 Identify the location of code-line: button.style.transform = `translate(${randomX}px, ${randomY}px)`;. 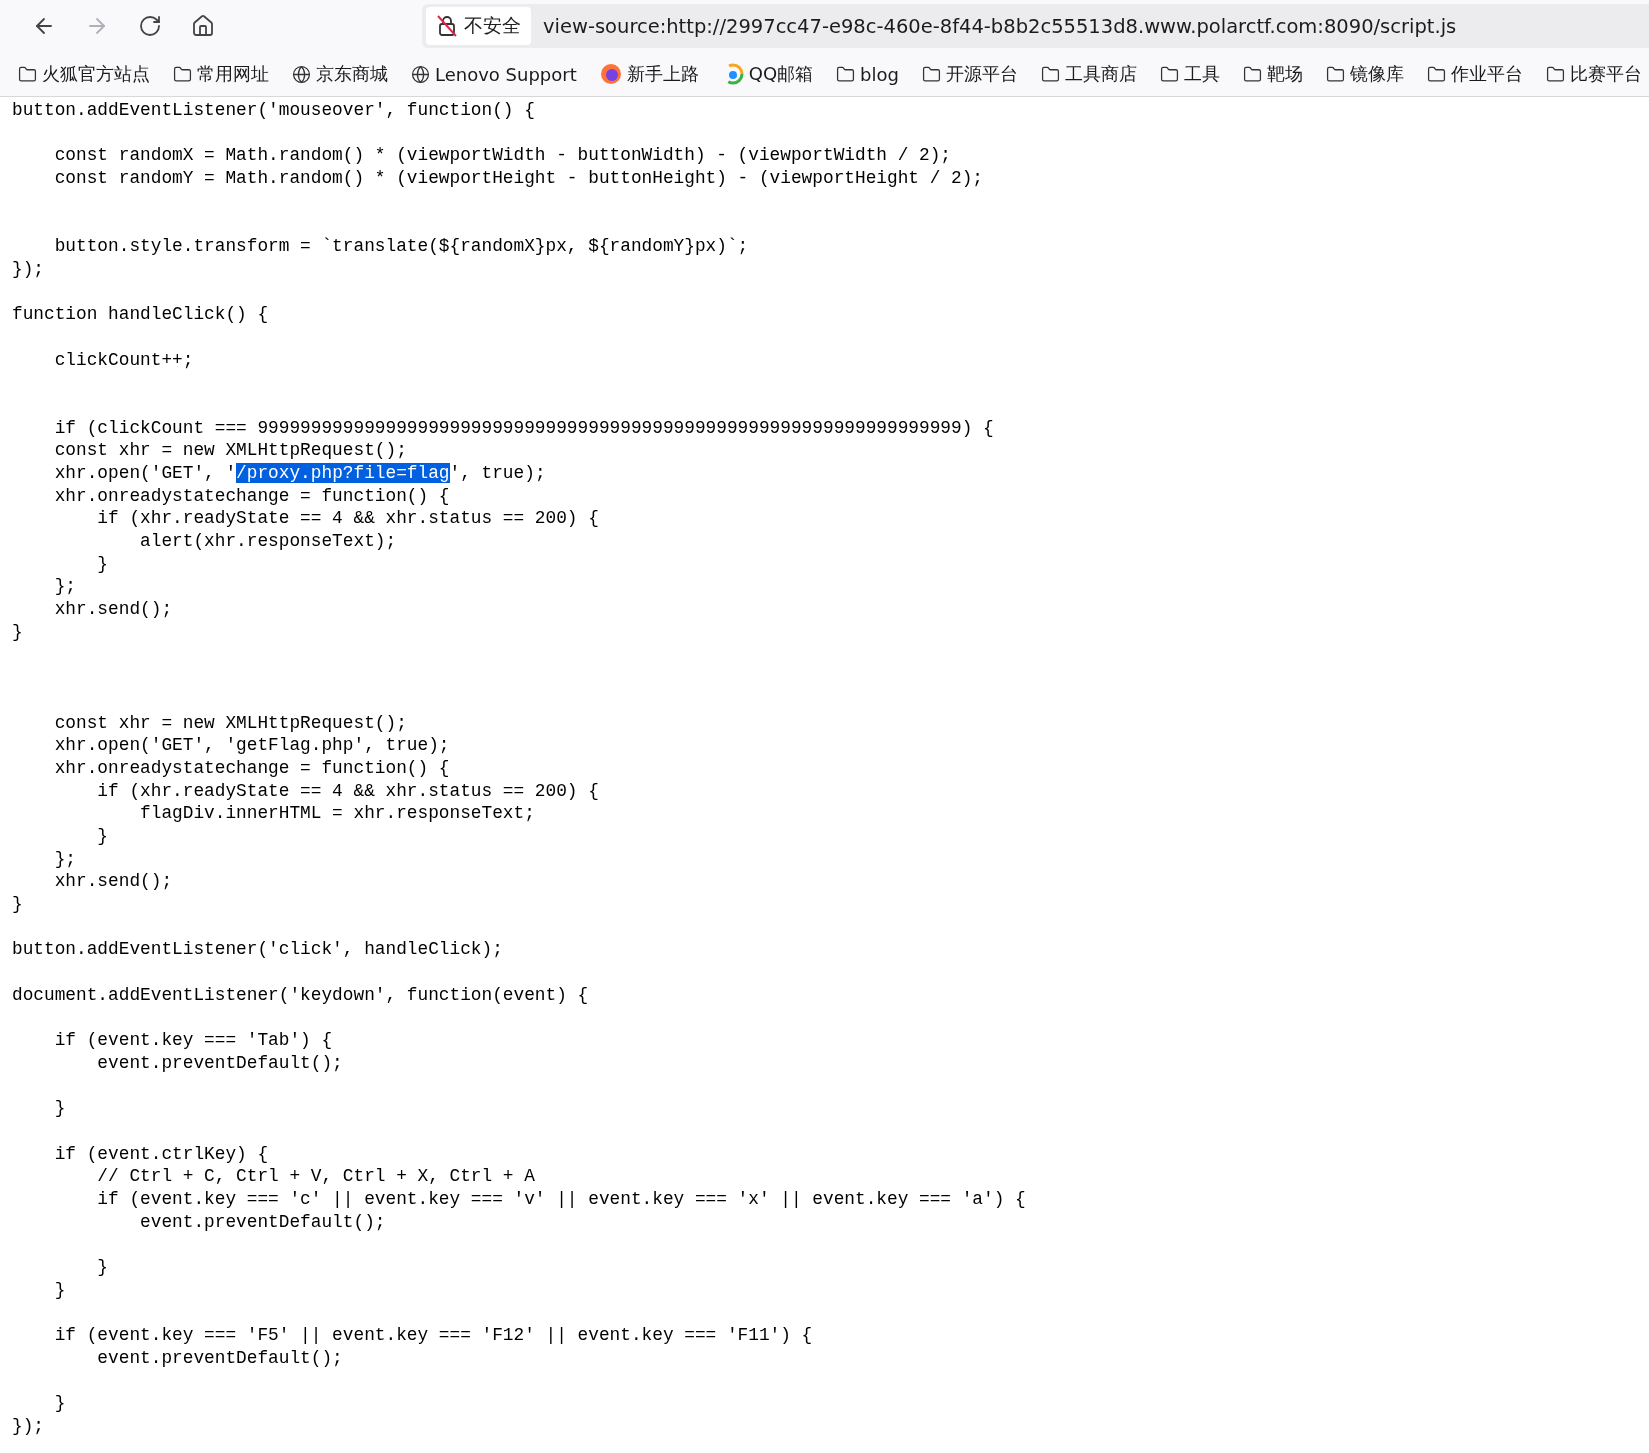
(401, 246).